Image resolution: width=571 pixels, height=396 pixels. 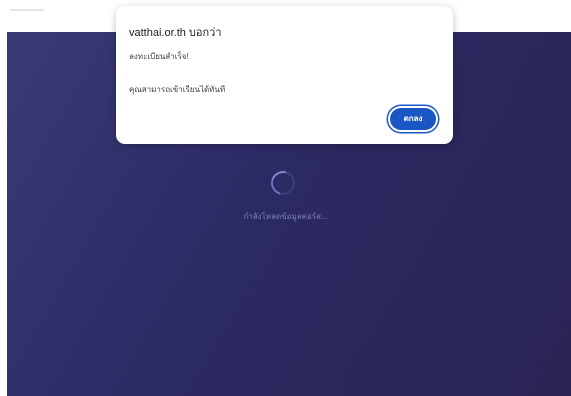 What do you see at coordinates (159, 56) in the screenshot?
I see `dialog-message-line1: ลงทะเบียนสำเร็จ!` at bounding box center [159, 56].